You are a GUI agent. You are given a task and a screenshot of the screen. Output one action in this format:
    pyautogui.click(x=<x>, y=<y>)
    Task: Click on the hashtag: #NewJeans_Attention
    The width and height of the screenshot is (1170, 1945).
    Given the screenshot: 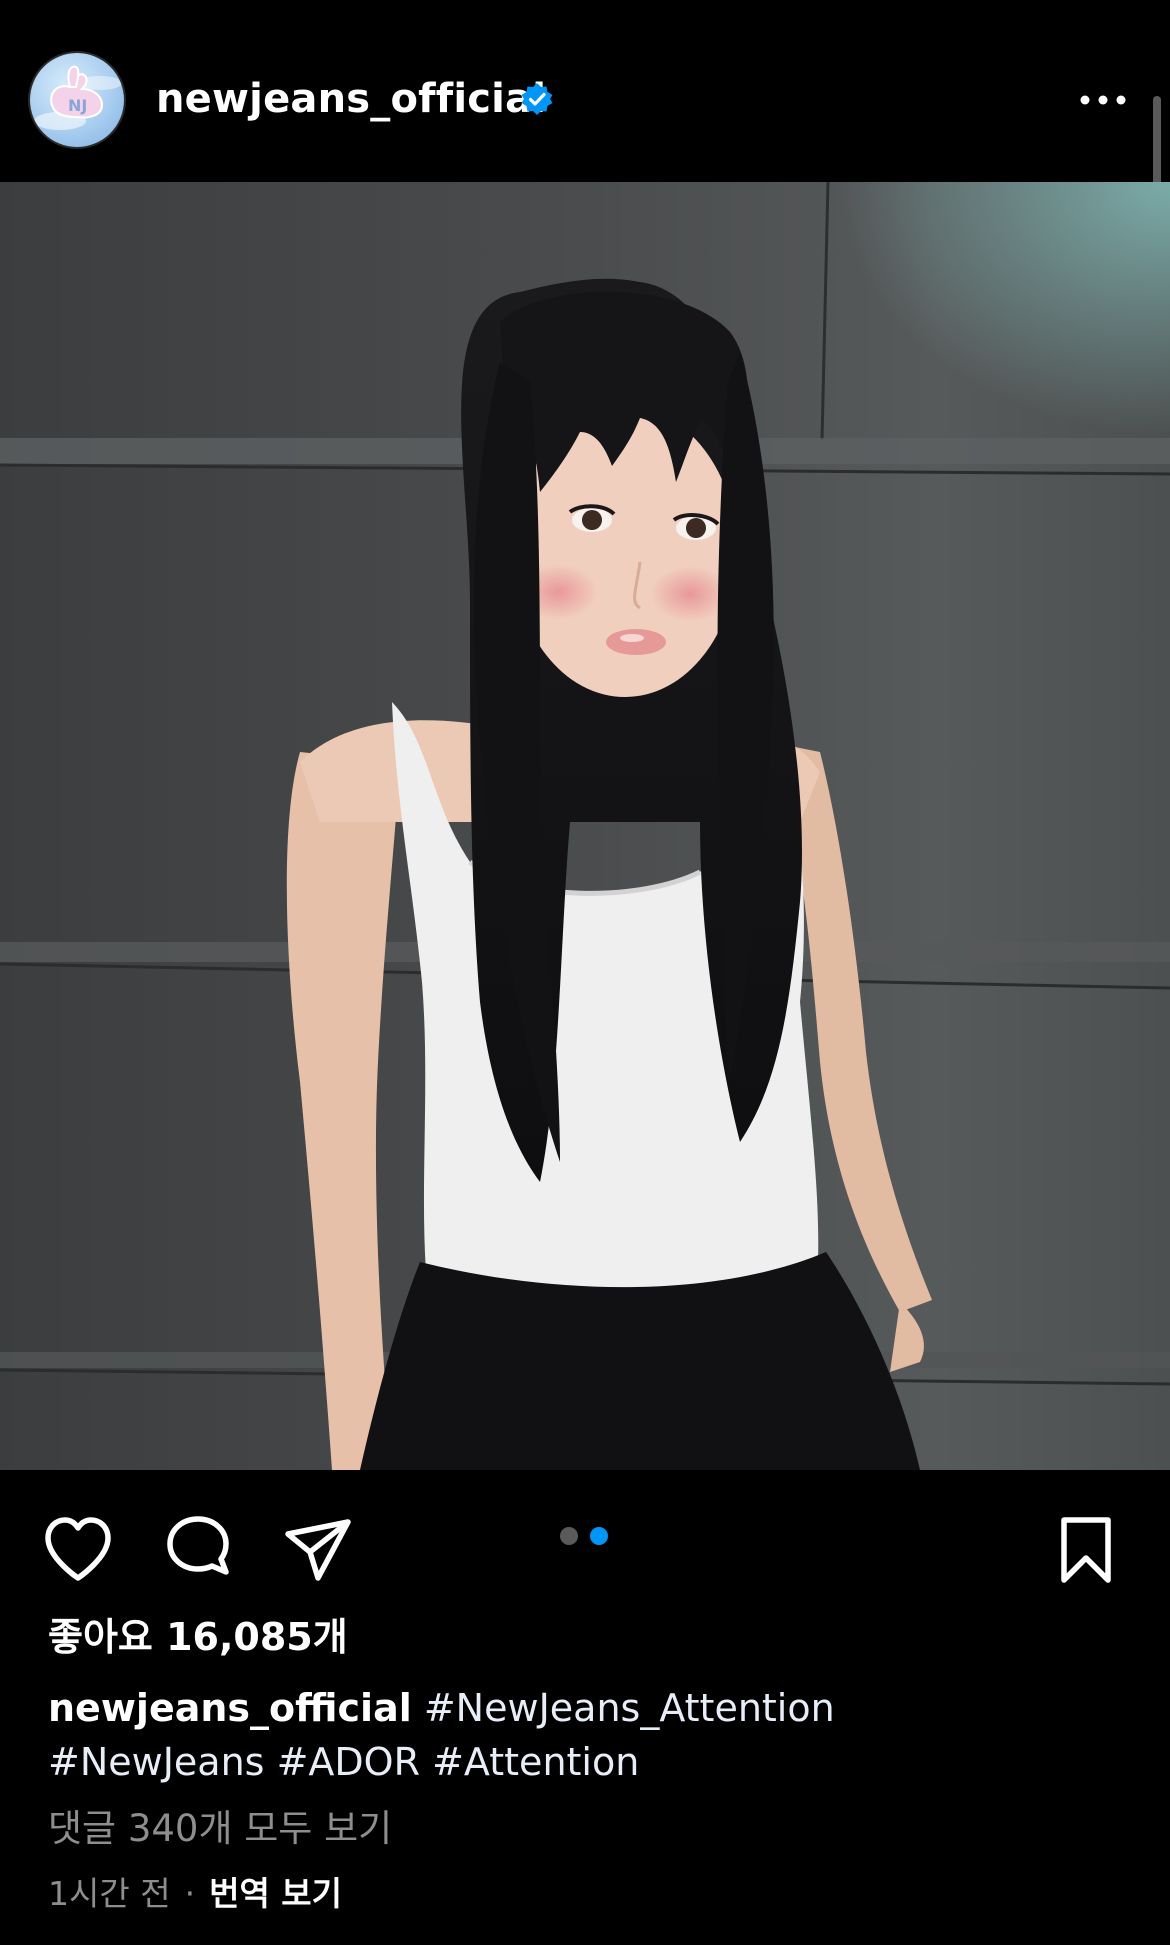 What is the action you would take?
    pyautogui.click(x=629, y=1708)
    